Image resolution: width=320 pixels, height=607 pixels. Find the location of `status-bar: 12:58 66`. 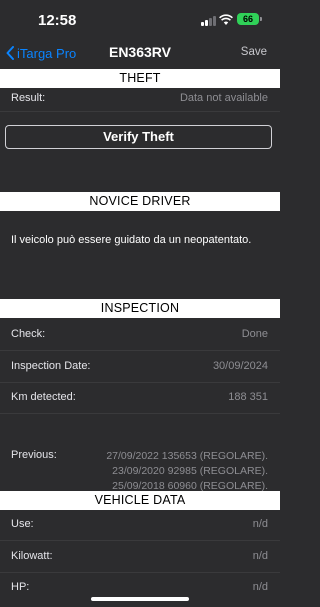

status-bar: 12:58 66 is located at coordinates (140, 18).